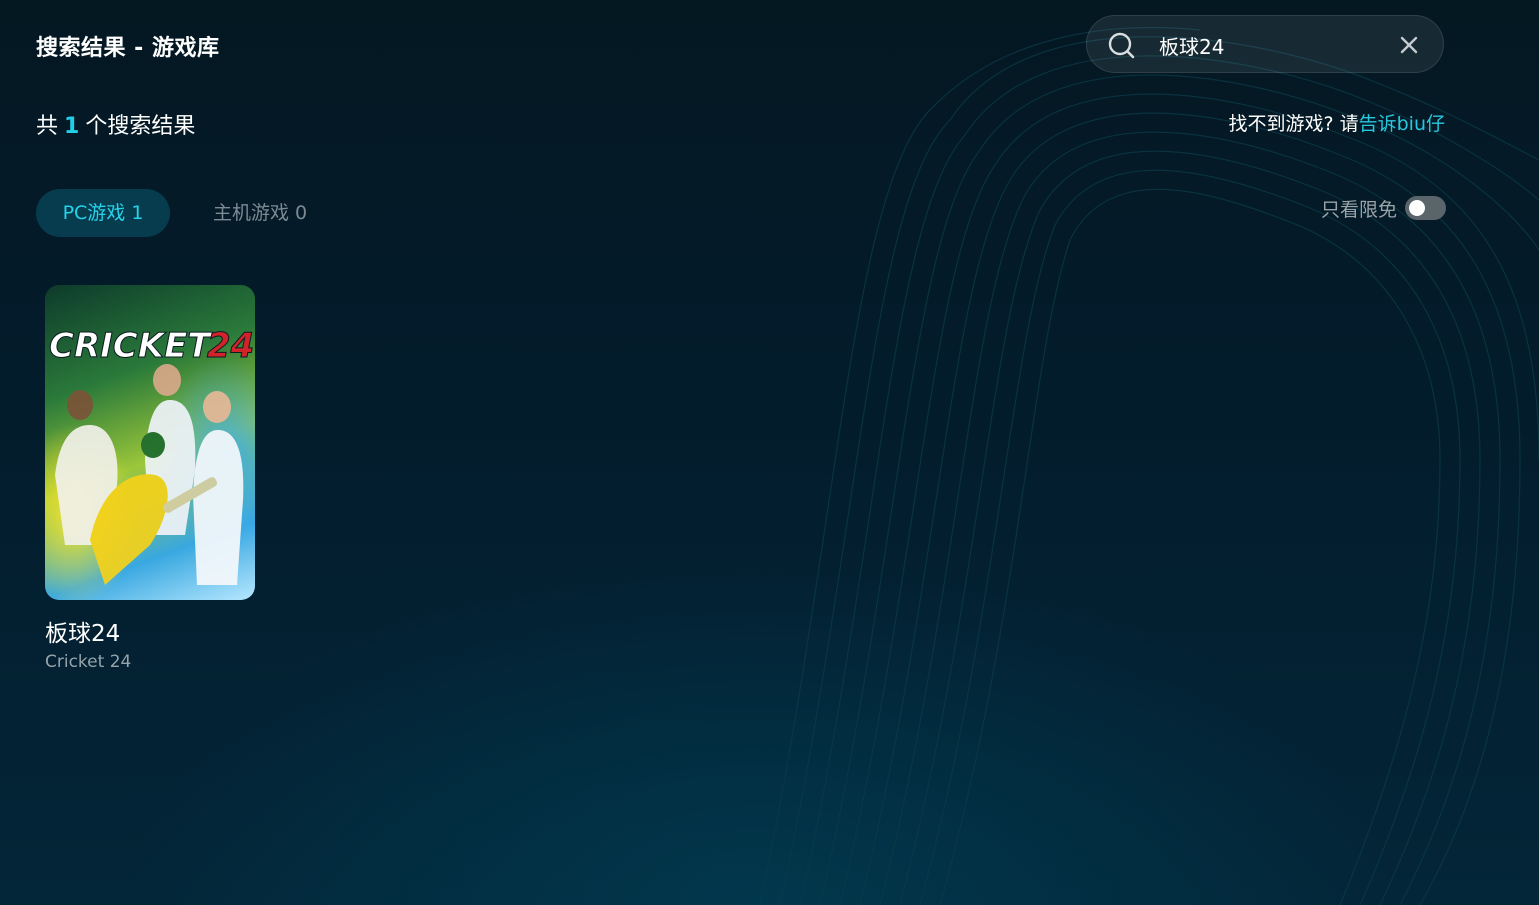 The width and height of the screenshot is (1539, 905). I want to click on tell-biu-link: 告诉biu仔, so click(1402, 124).